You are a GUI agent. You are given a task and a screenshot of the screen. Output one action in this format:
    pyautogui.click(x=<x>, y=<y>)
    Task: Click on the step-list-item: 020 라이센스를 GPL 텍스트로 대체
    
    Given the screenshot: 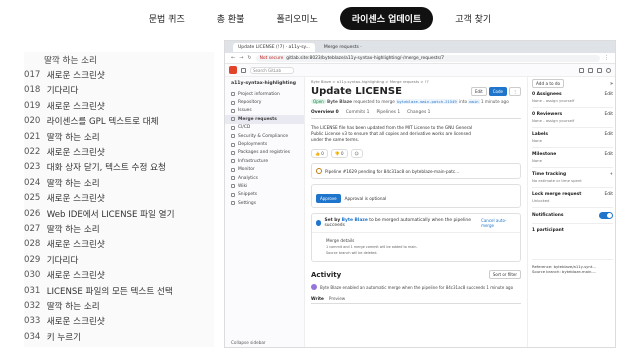 What is the action you would take?
    pyautogui.click(x=119, y=121)
    